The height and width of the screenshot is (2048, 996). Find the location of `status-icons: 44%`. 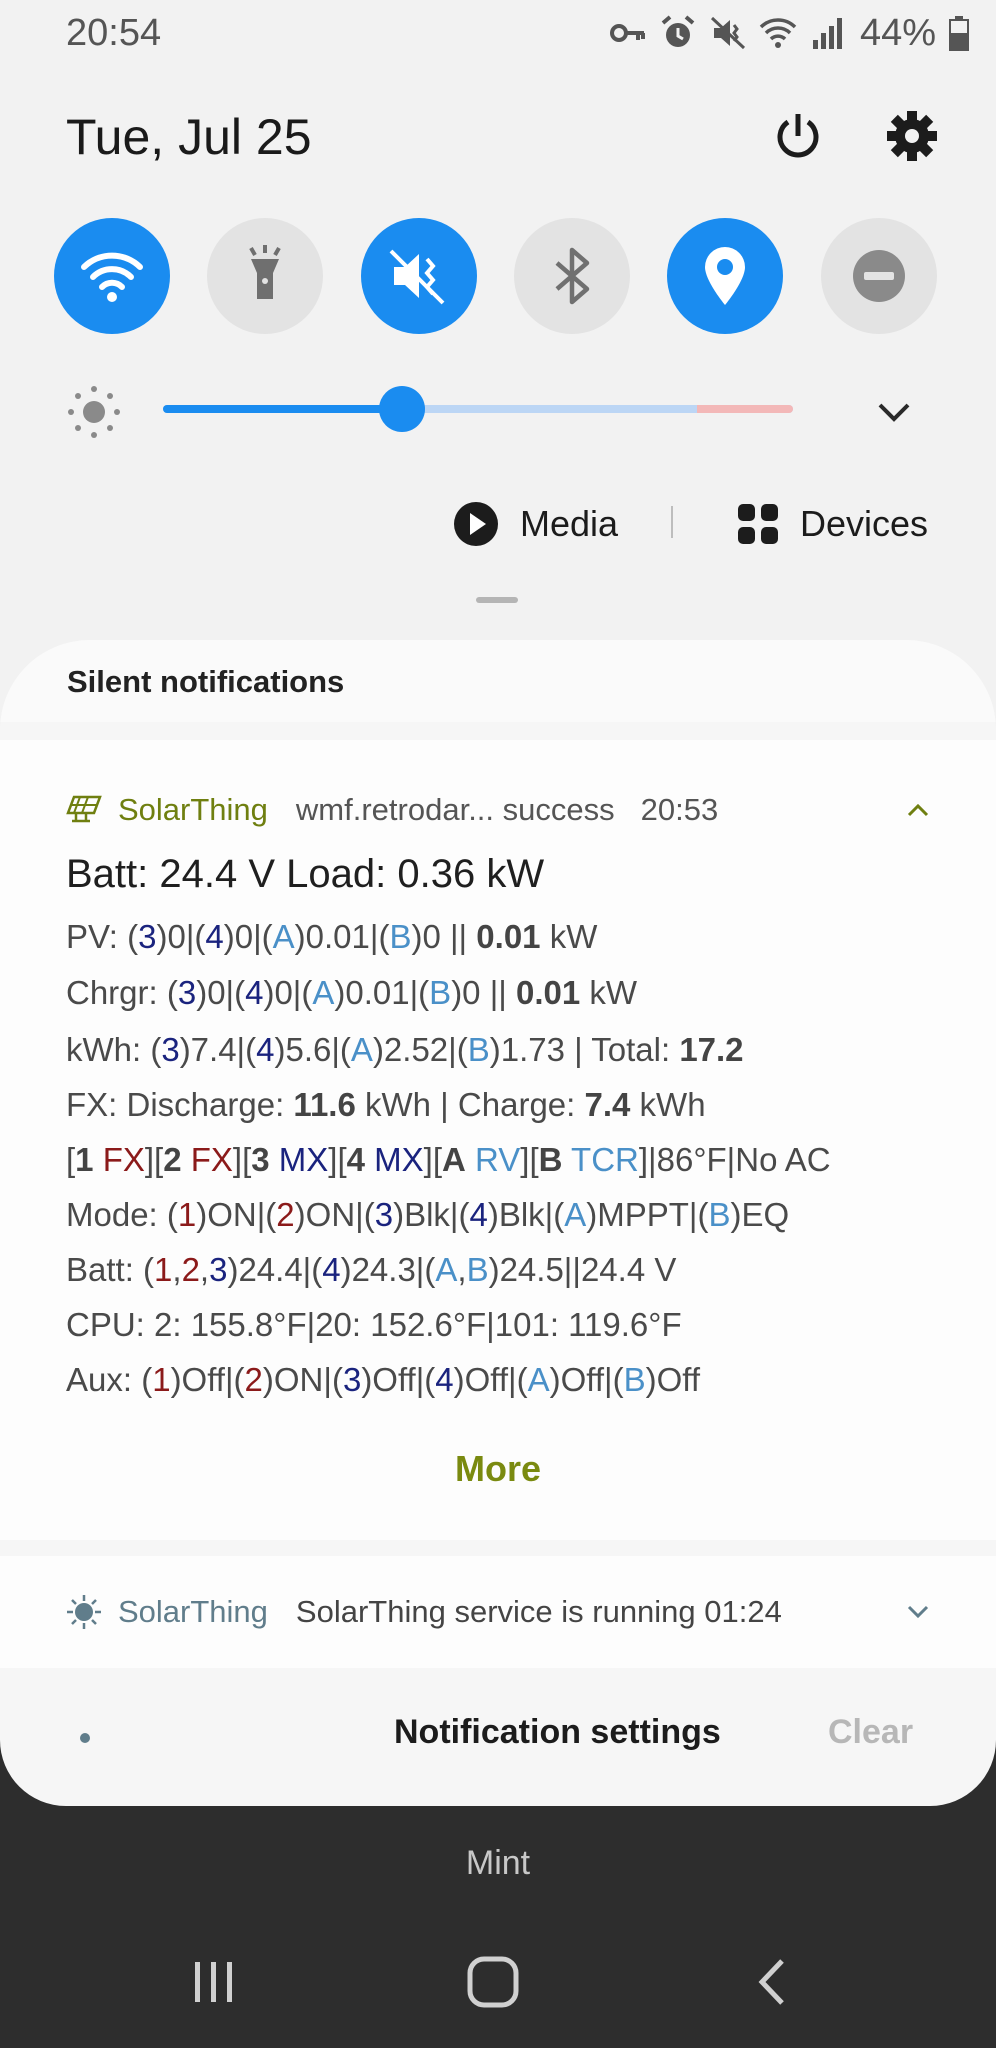

status-icons: 44% is located at coordinates (790, 33).